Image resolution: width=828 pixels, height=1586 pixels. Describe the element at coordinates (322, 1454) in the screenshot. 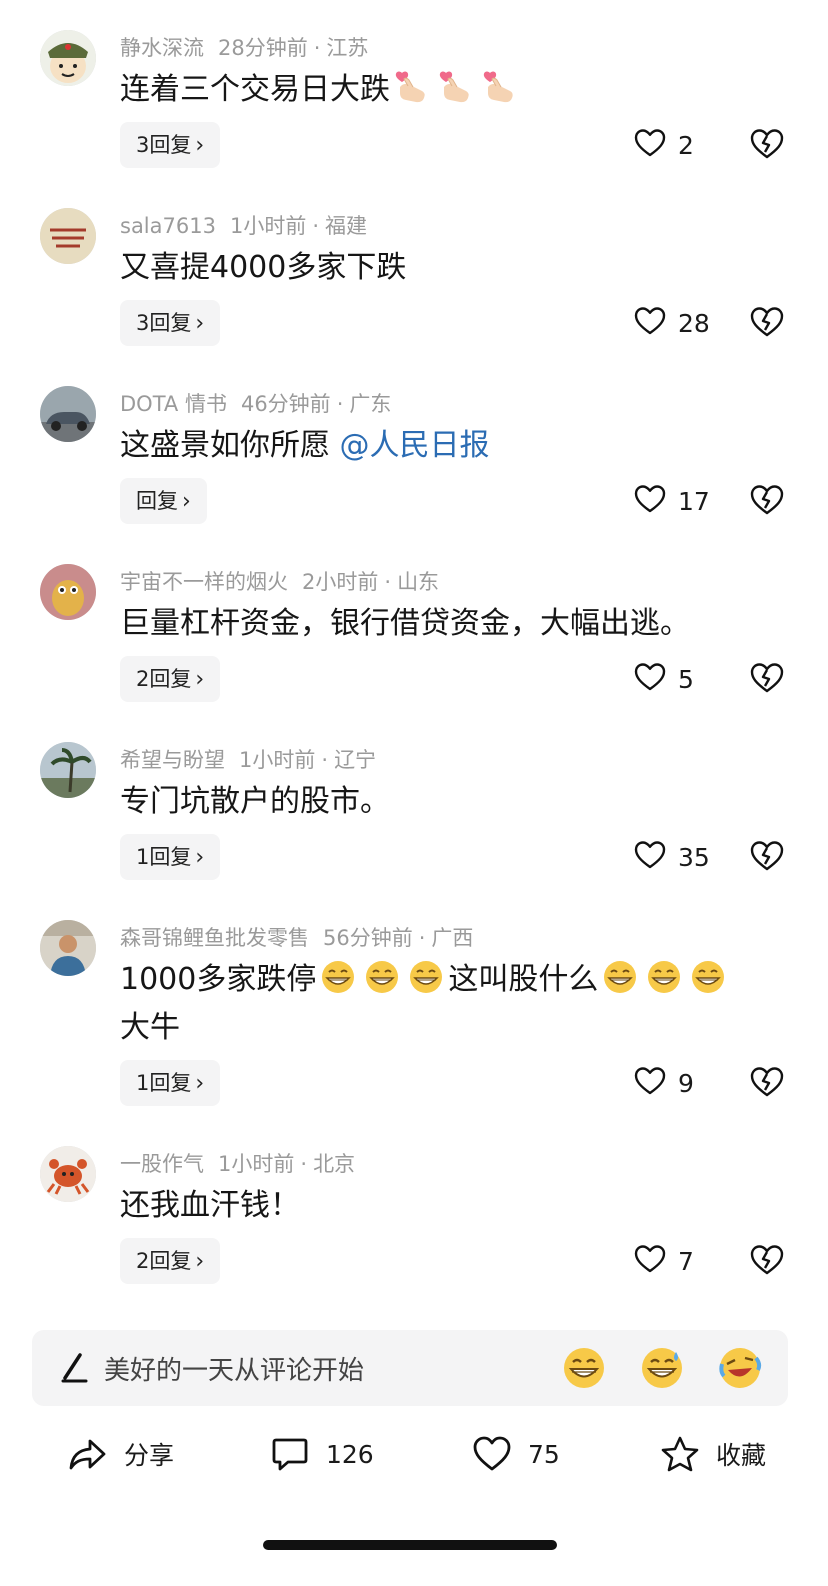

I see `comments-button: 126` at that location.